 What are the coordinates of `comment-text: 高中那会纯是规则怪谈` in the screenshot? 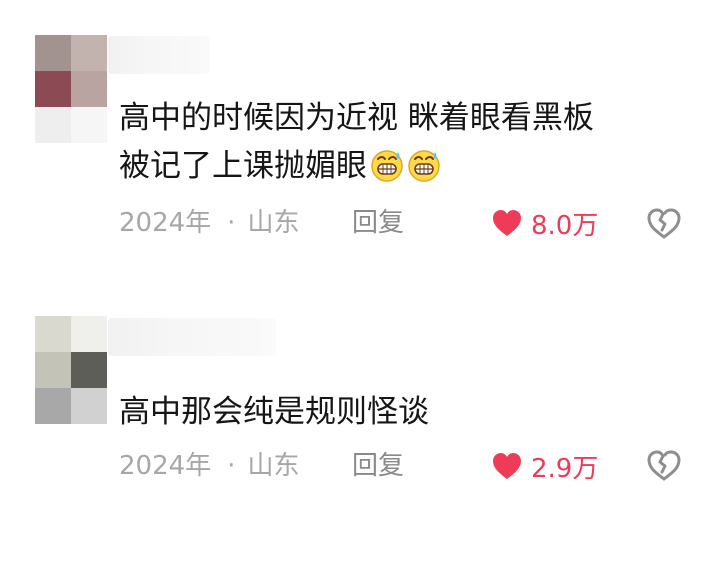 It's located at (274, 412).